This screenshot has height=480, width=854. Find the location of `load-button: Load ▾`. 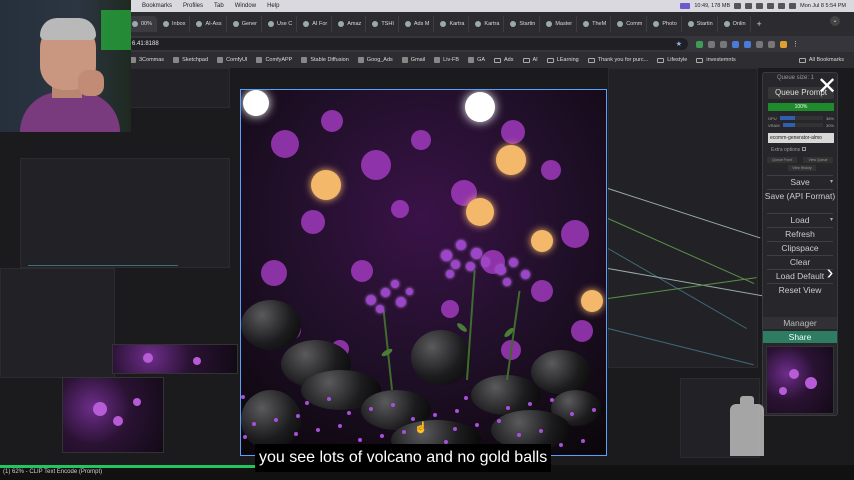

load-button: Load ▾ is located at coordinates (800, 220).